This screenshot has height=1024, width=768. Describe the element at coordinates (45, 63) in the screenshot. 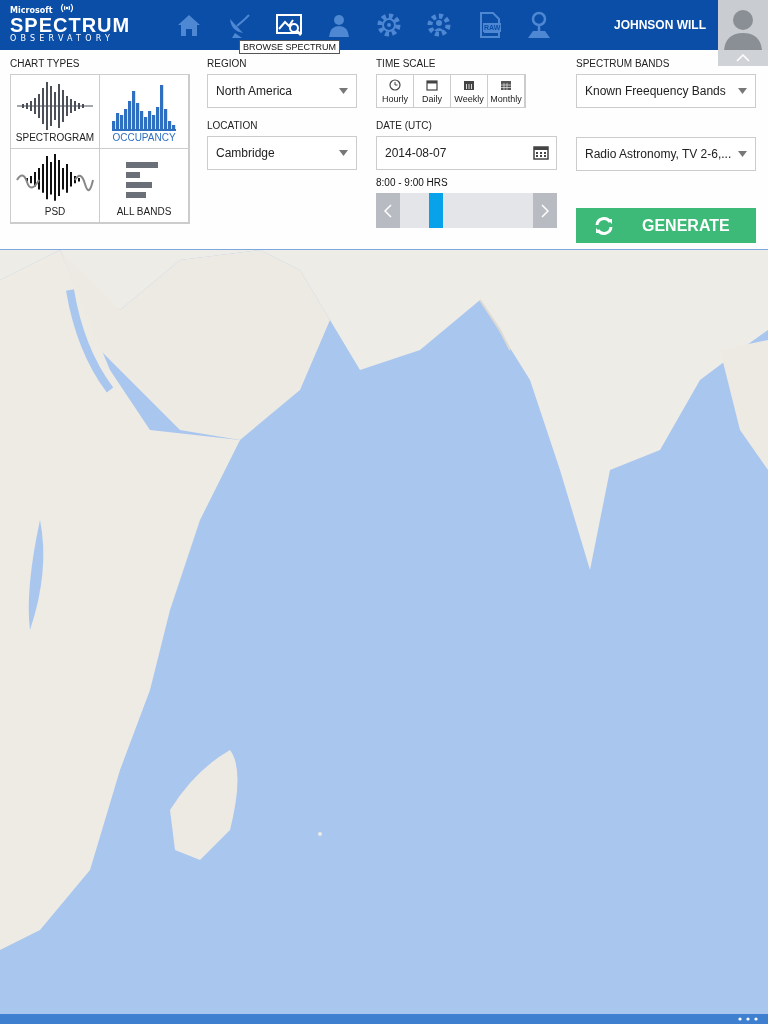

I see `section-label: CHART TYPES` at that location.